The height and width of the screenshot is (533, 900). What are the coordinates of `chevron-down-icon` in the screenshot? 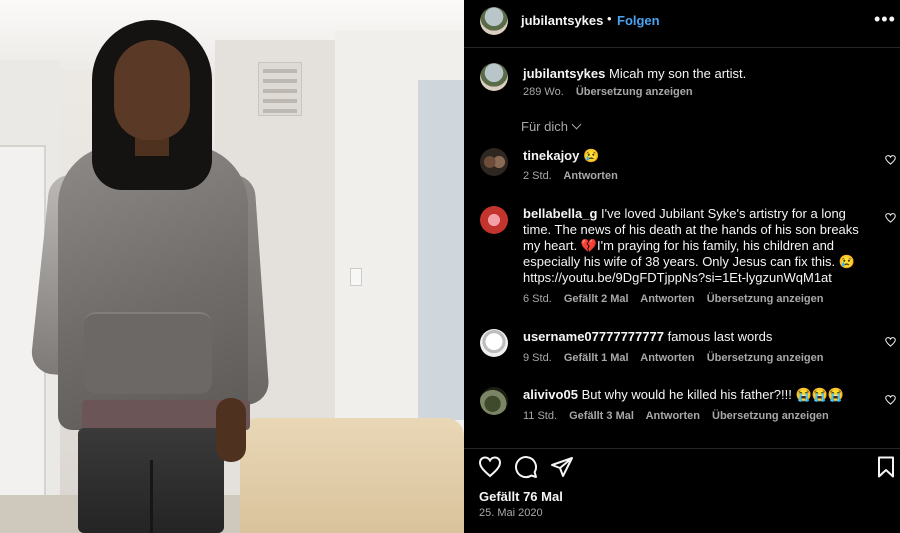 It's located at (576, 124).